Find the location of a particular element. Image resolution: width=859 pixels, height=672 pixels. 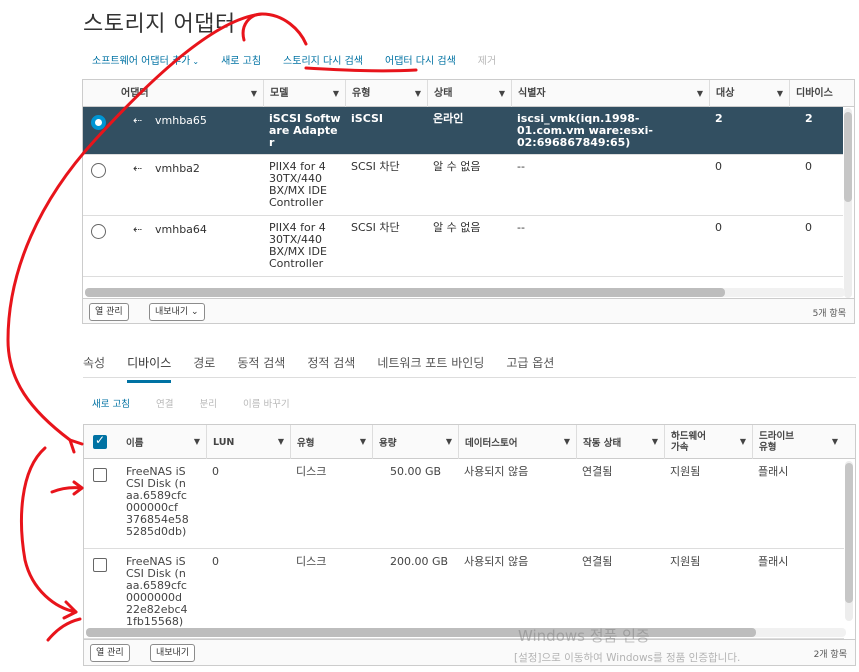

adapter-type: iSCSI is located at coordinates (367, 118).